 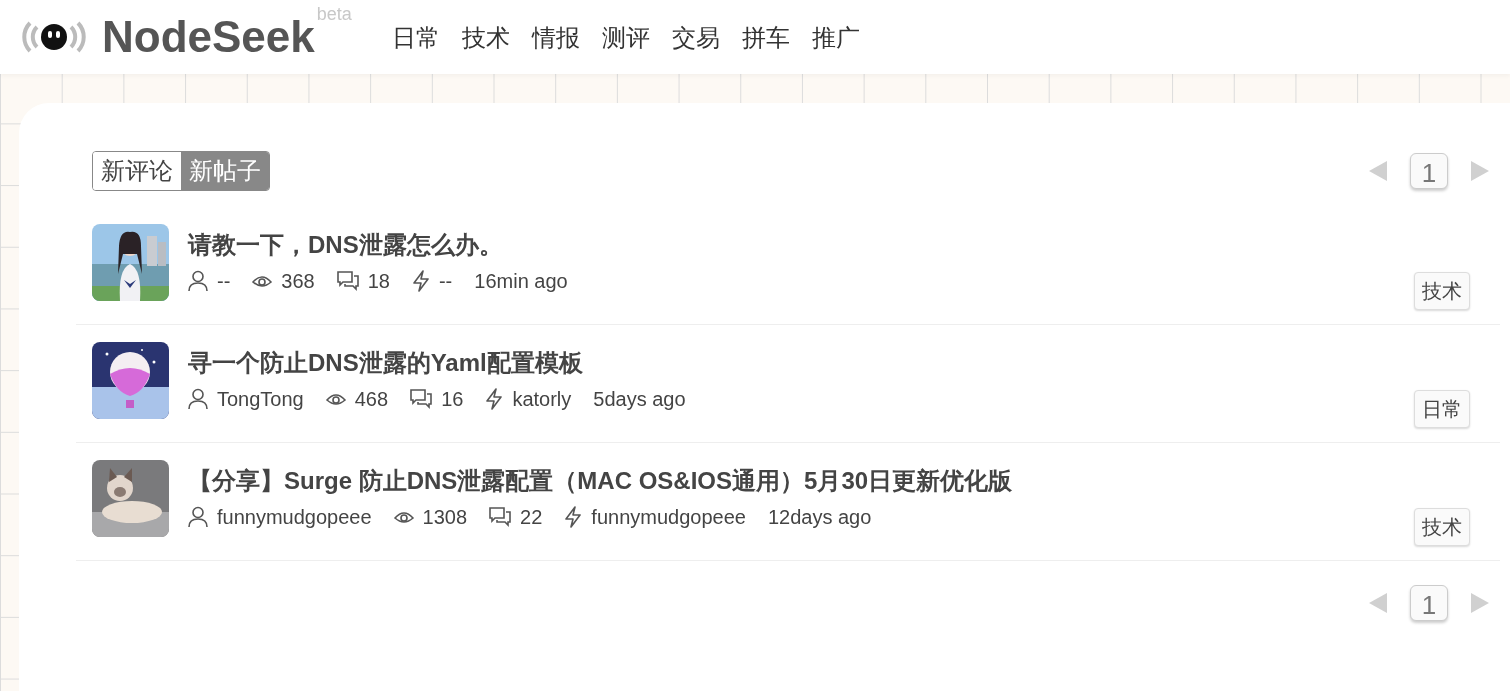 I want to click on last-reply-user: katorly, so click(x=542, y=399).